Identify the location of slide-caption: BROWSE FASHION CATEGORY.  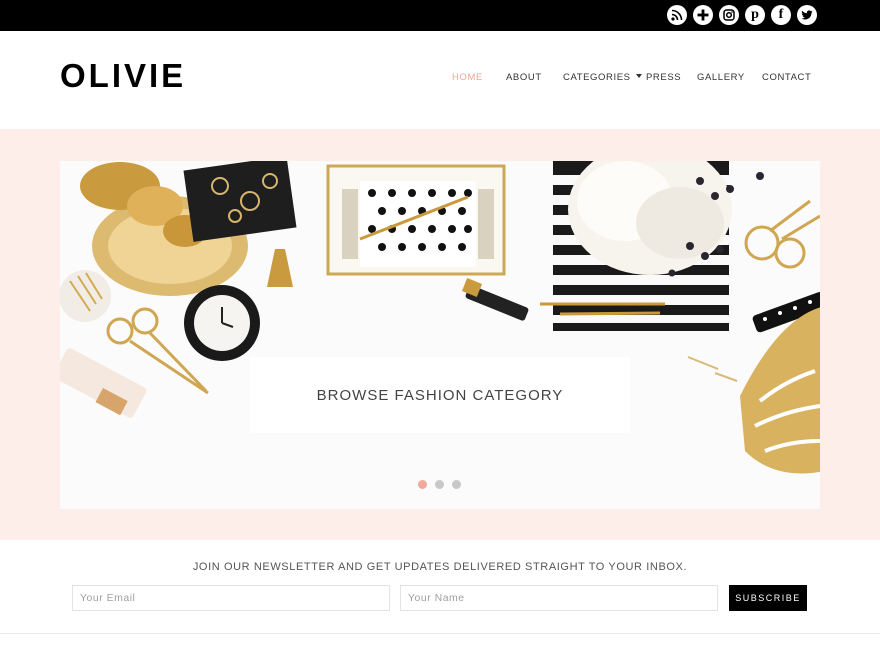
(440, 395).